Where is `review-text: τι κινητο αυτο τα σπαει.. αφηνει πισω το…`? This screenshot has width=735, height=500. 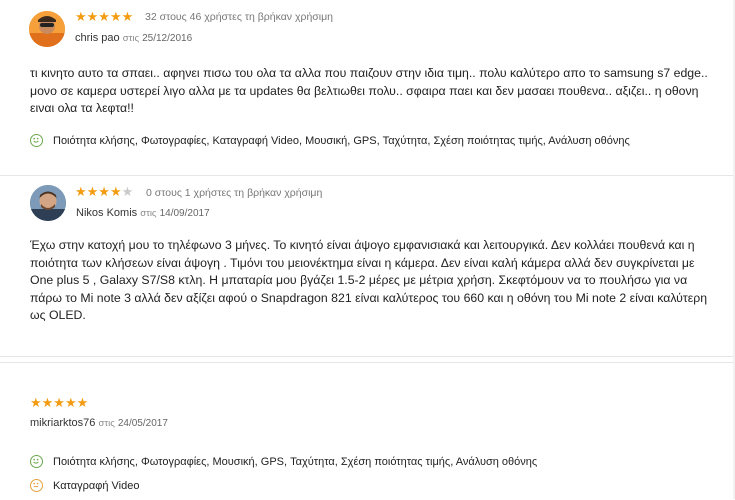 review-text: τι κινητο αυτο τα σπαει.. αφηνει πισω το… is located at coordinates (369, 90).